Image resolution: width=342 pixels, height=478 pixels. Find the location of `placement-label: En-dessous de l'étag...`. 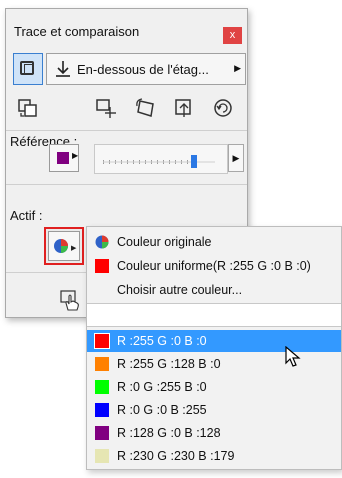

placement-label: En-dessous de l'étag... is located at coordinates (143, 69).